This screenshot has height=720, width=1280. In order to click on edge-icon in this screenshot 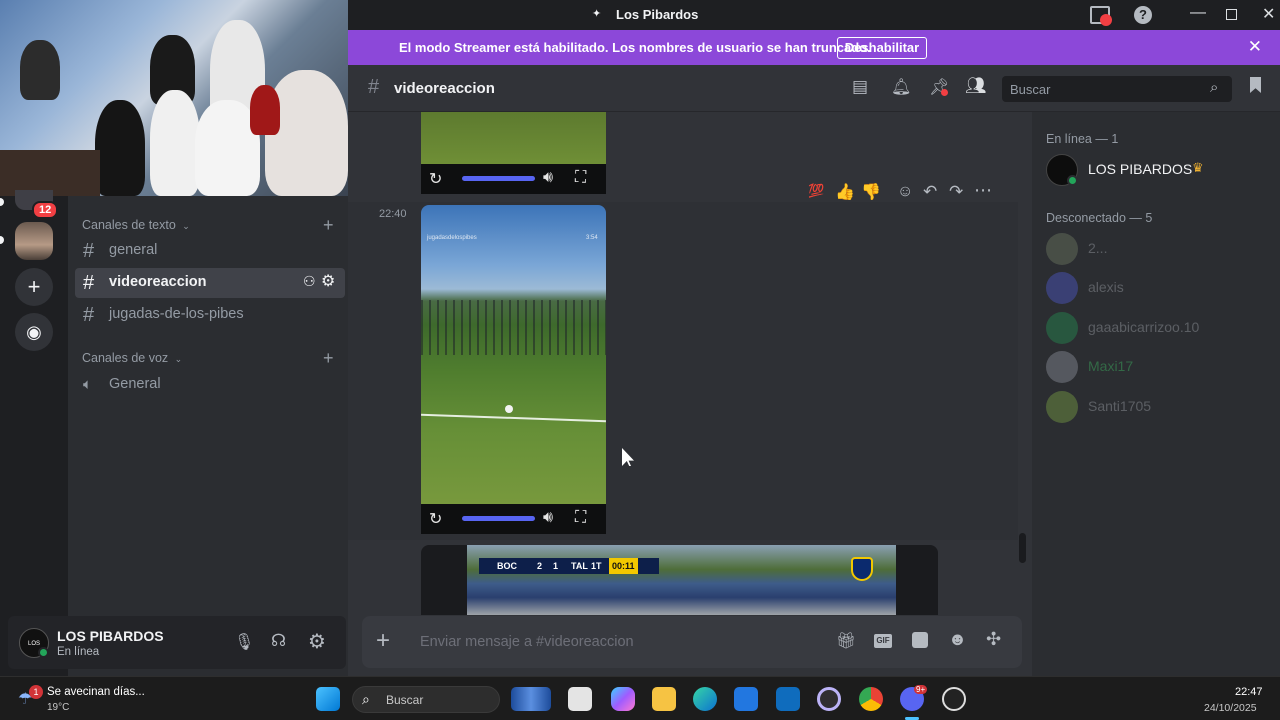, I will do `click(705, 699)`.